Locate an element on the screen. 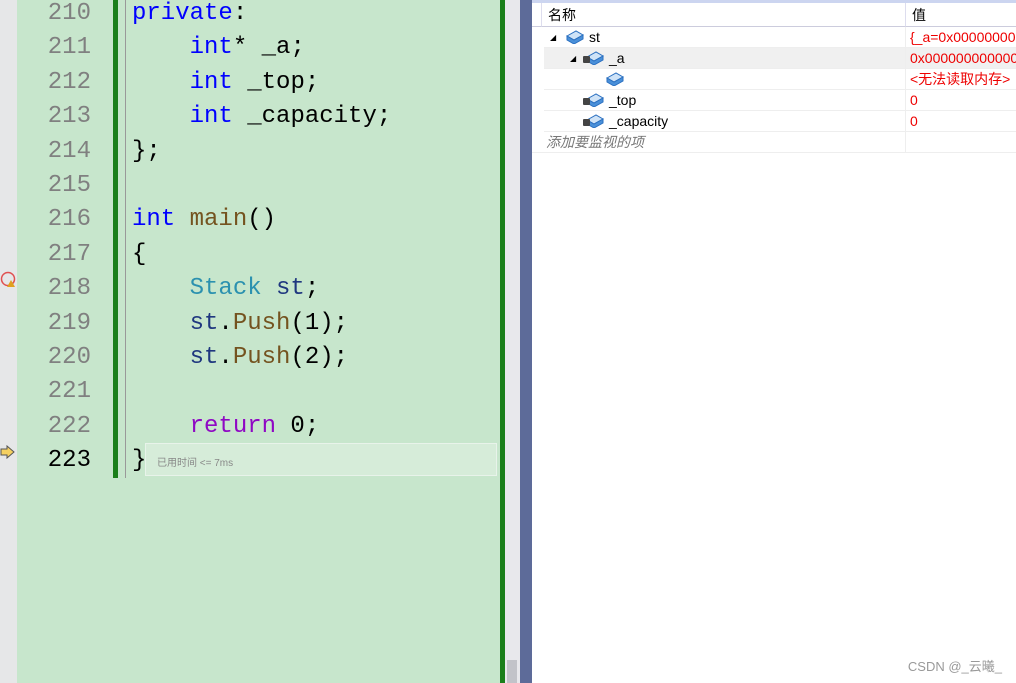 The height and width of the screenshot is (683, 1016). watch-row: _capacity 0 is located at coordinates (780, 121).